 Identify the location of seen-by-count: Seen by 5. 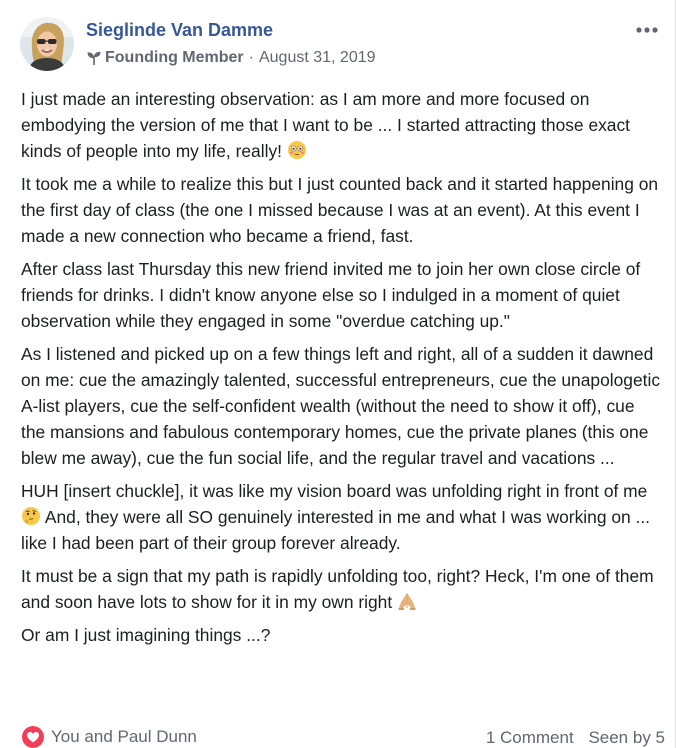
(626, 737).